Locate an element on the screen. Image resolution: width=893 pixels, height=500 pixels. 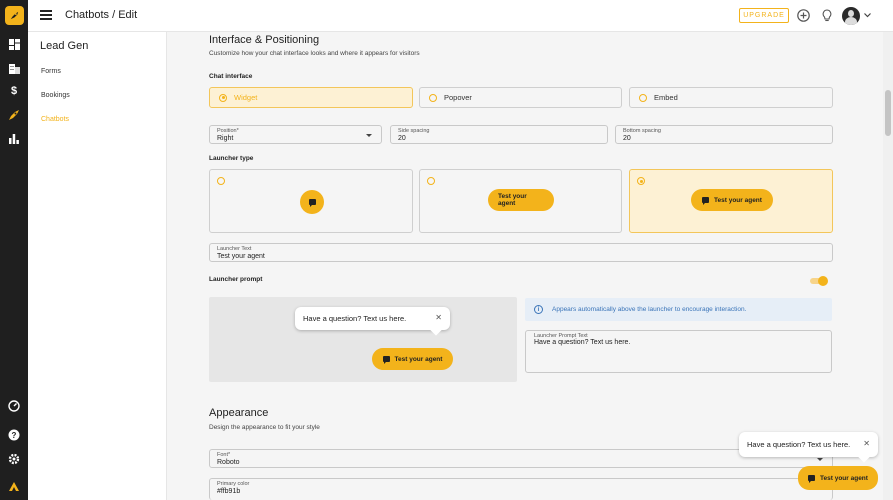
brand-icon is located at coordinates (14, 486).